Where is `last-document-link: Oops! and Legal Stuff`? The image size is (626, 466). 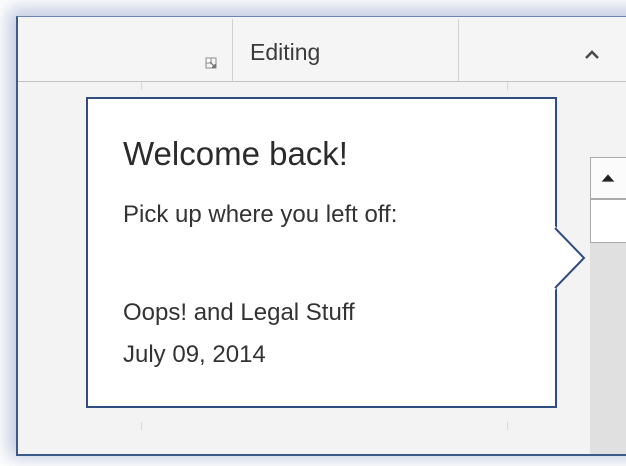 last-document-link: Oops! and Legal Stuff is located at coordinates (239, 313).